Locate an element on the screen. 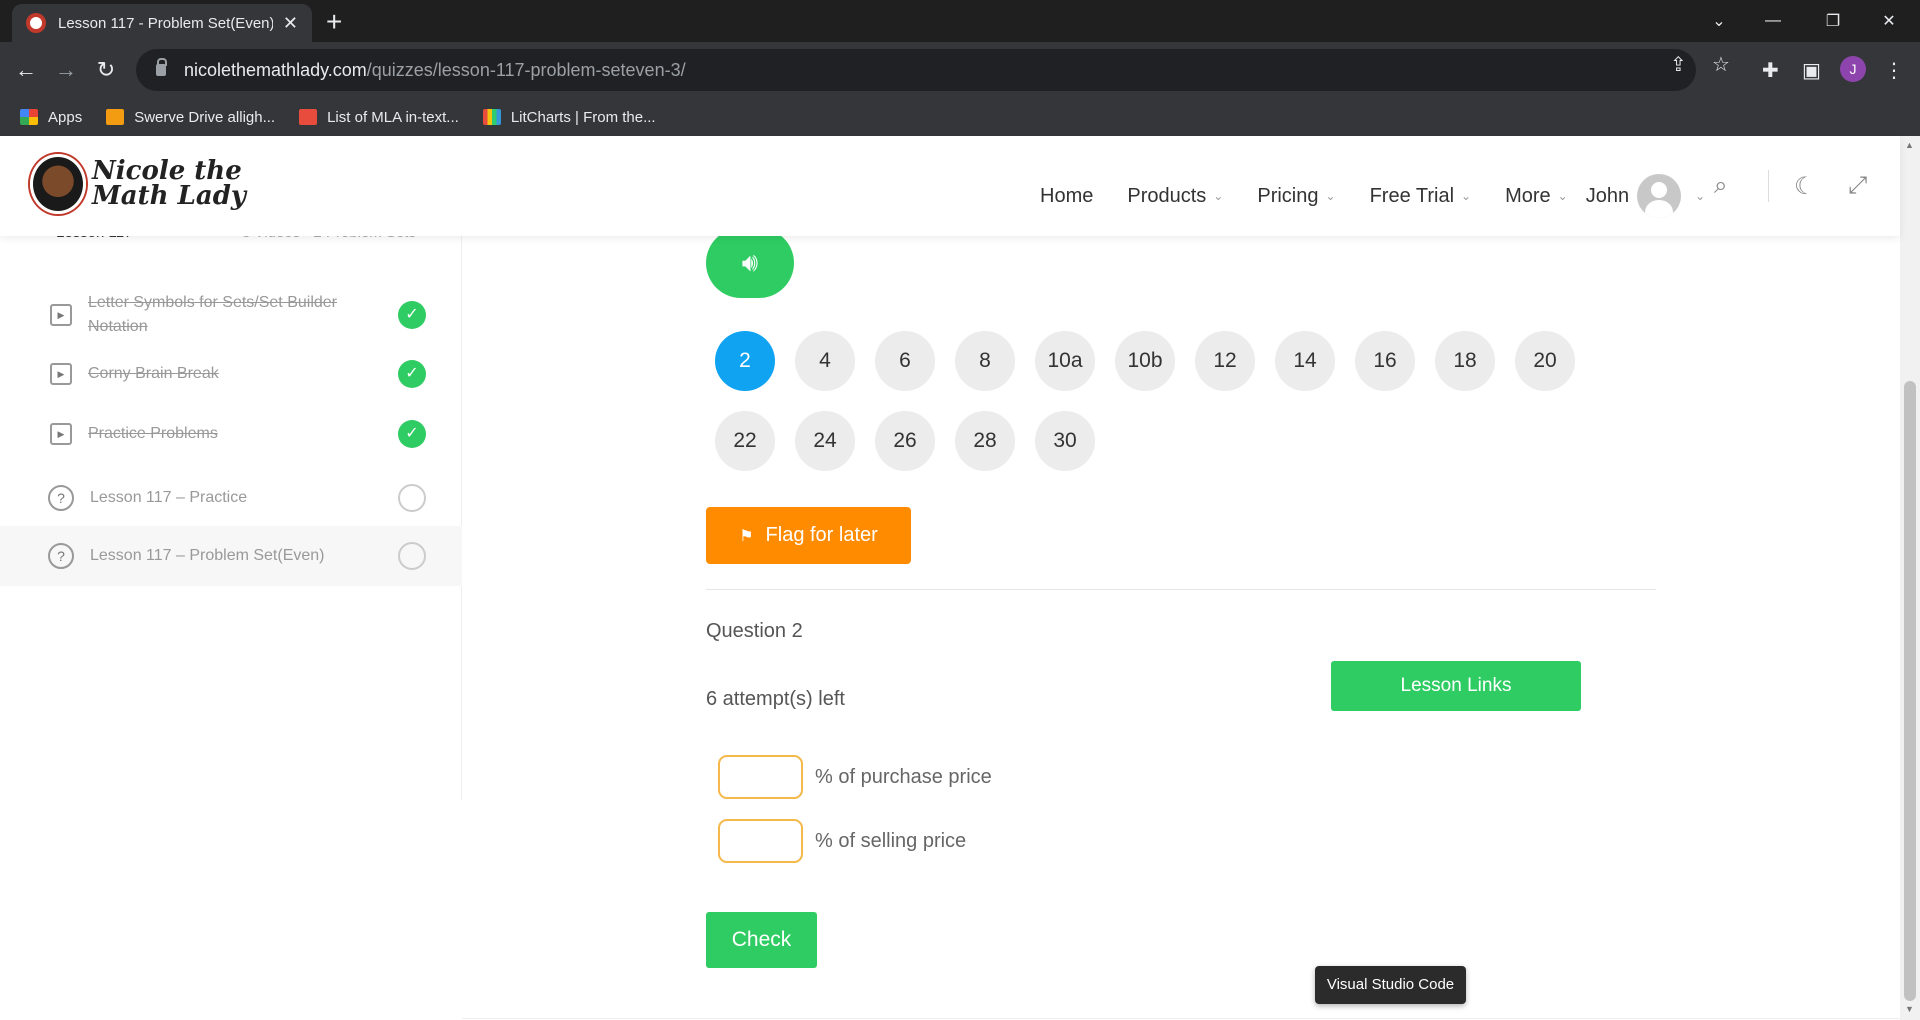  answer-label-selling: % of selling price is located at coordinates (891, 840).